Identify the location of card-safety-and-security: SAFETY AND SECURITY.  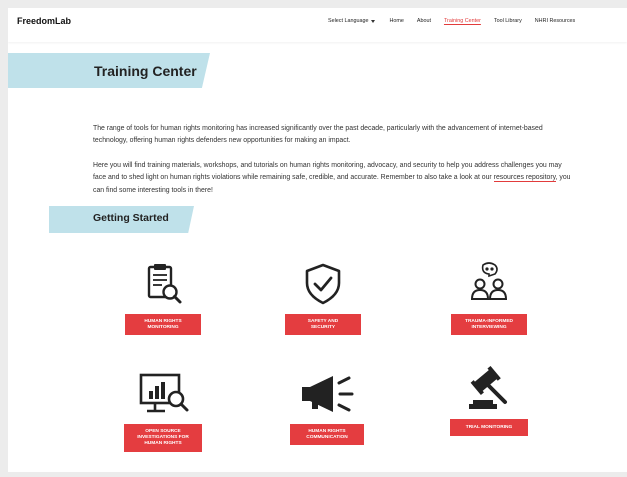
(323, 308).